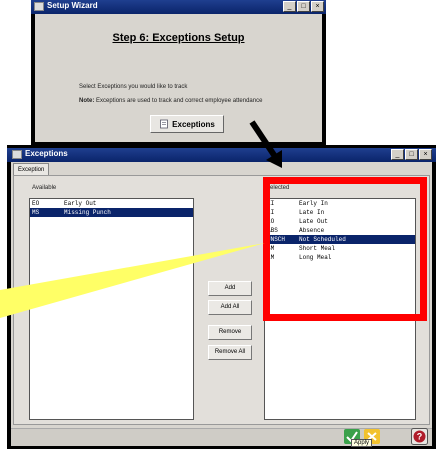  I want to click on exceptions-button: Exceptions, so click(187, 124).